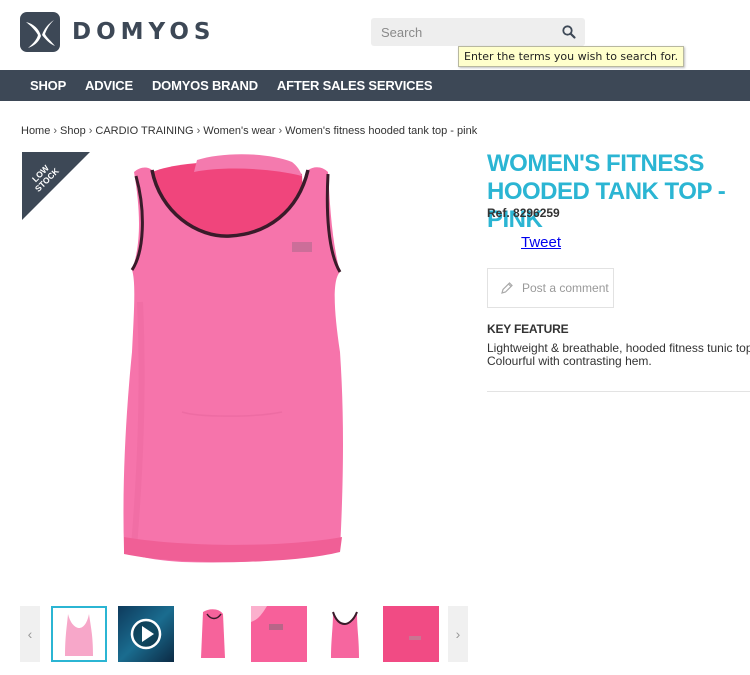 The image size is (750, 675). Describe the element at coordinates (239, 131) in the screenshot. I see `breadcrumb-womens-wear: Women's wear` at that location.